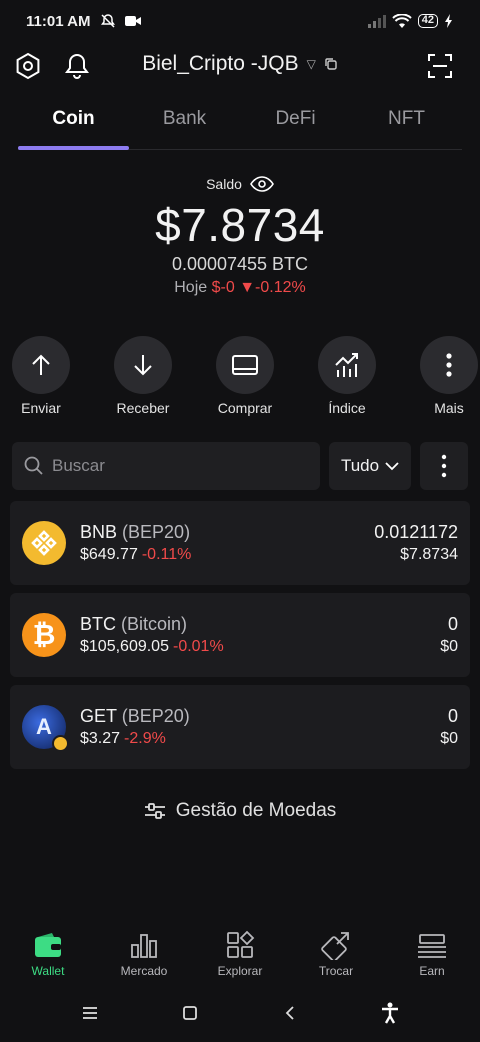 Image resolution: width=480 pixels, height=1042 pixels. Describe the element at coordinates (240, 264) in the screenshot. I see `balance-btc: 0.00007455 BTC` at that location.